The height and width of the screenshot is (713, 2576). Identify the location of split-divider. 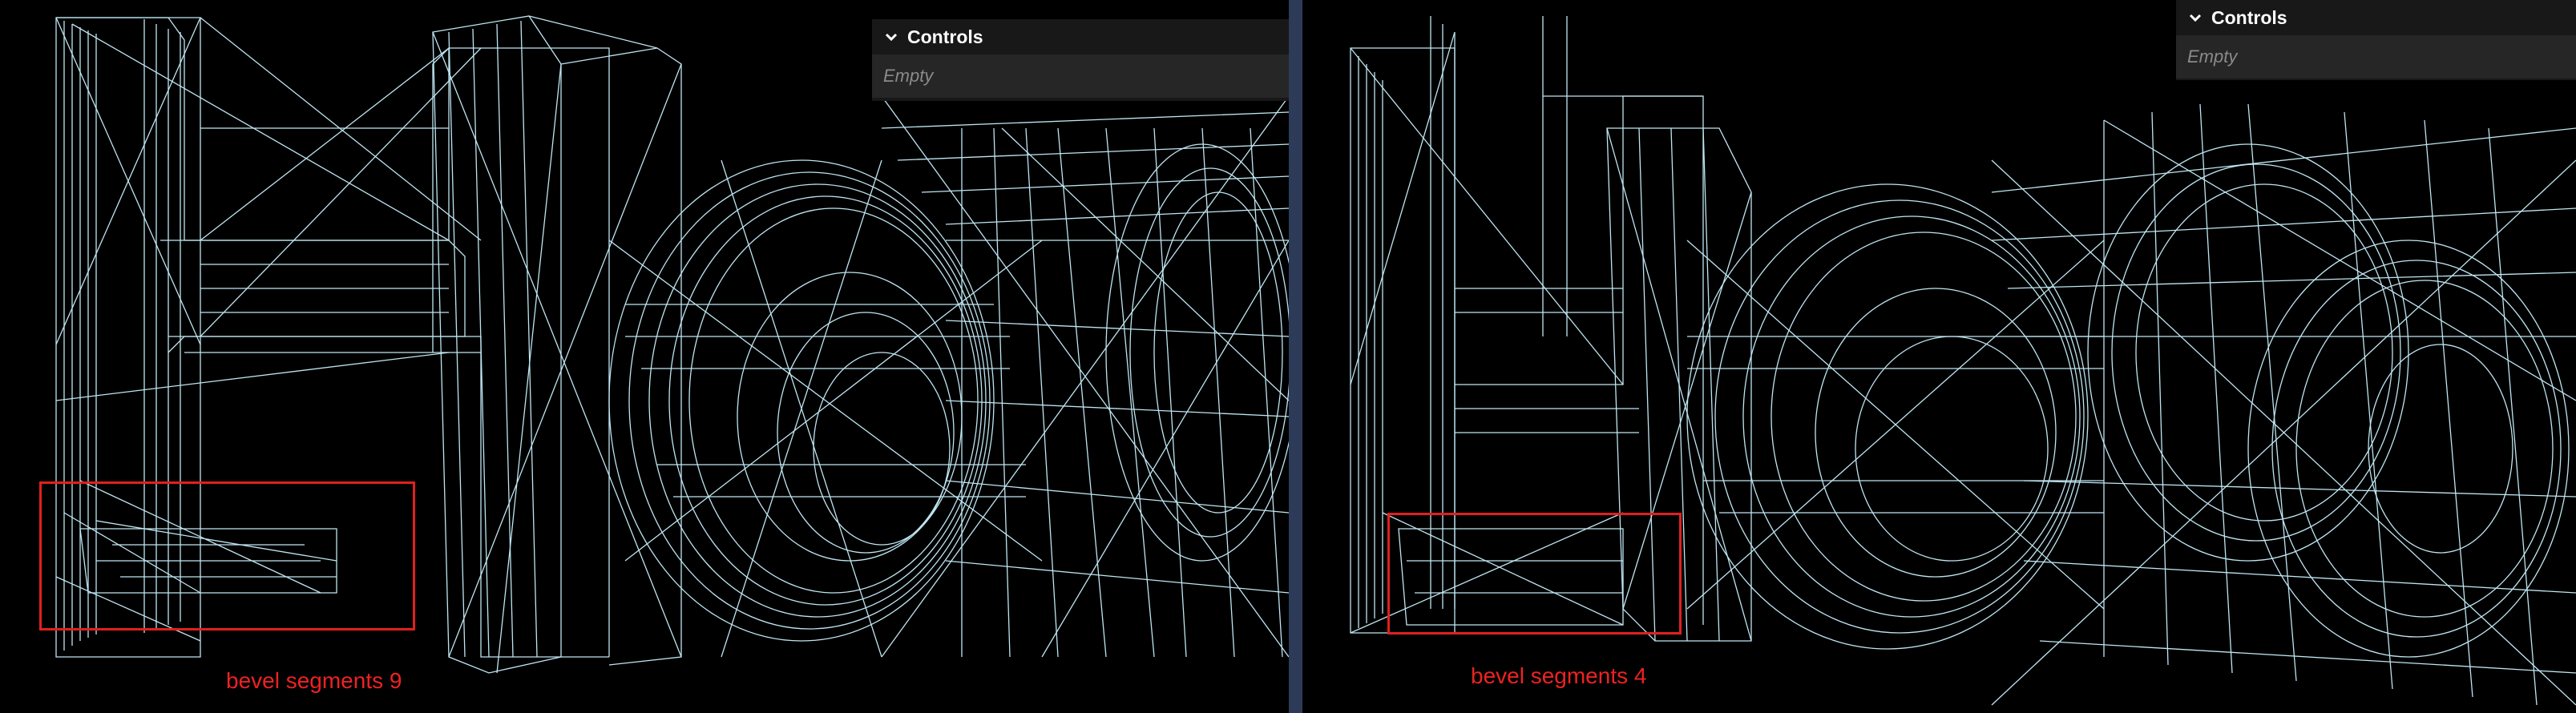
(1295, 356).